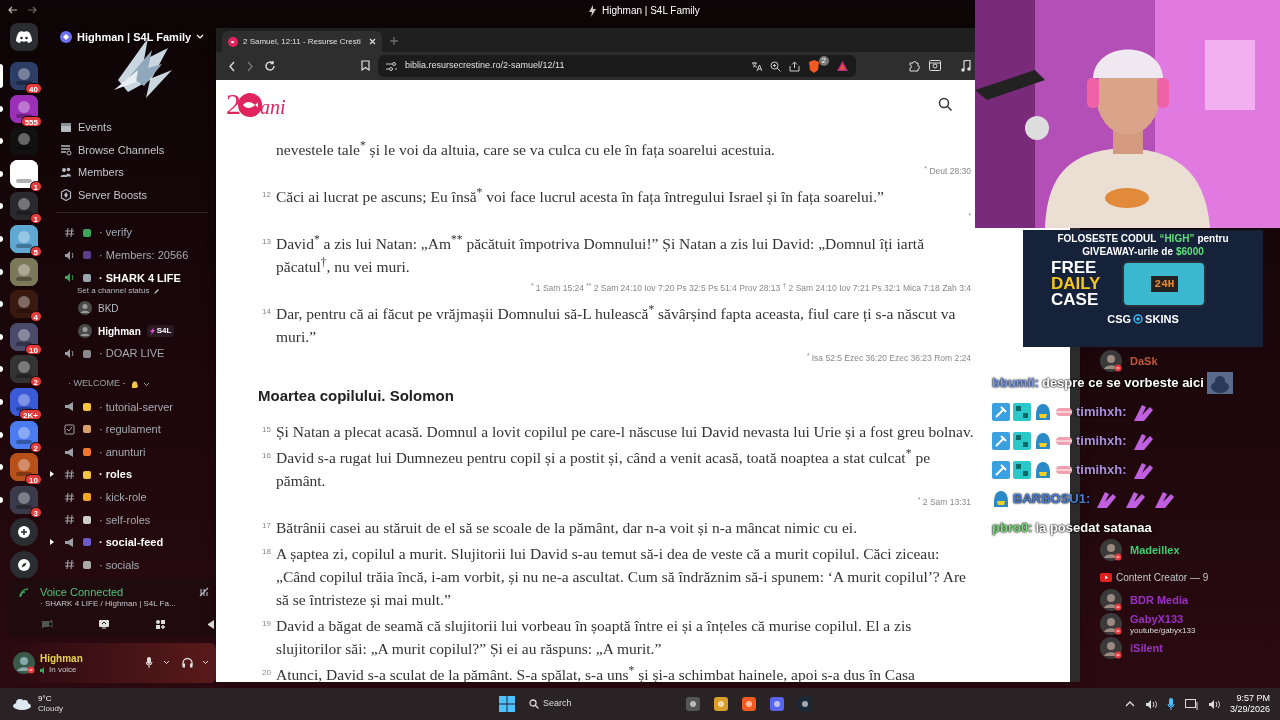 This screenshot has height=720, width=1280. I want to click on url-text: biblia.resursecrestine.ro/2-samuel/12/11, so click(485, 66).